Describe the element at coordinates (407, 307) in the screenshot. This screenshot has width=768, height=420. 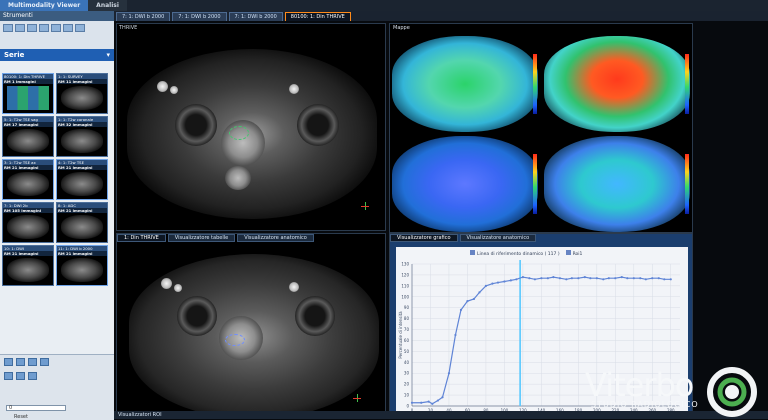
I see `y-tick-label: 90` at that location.